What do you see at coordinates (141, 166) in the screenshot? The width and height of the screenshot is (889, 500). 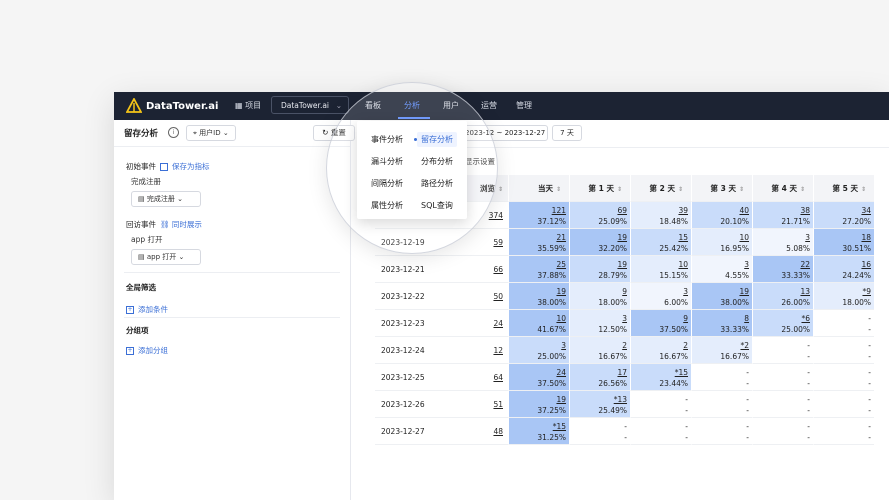 I see `initial-event-label: 初始事件` at bounding box center [141, 166].